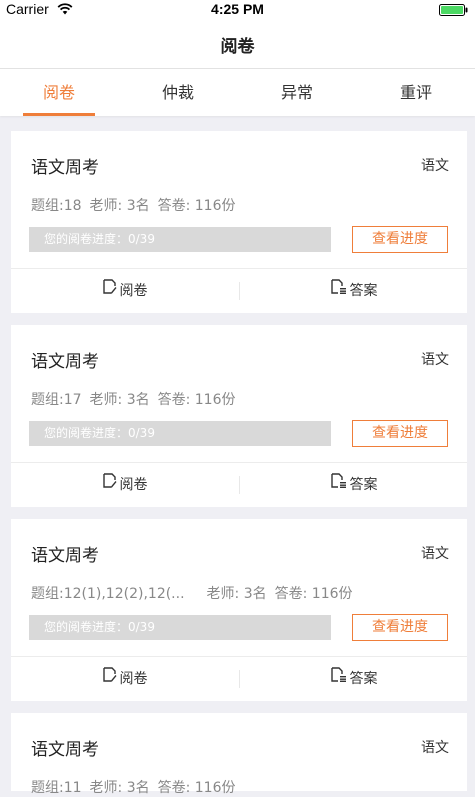  I want to click on active-tab-indicator, so click(59, 114).